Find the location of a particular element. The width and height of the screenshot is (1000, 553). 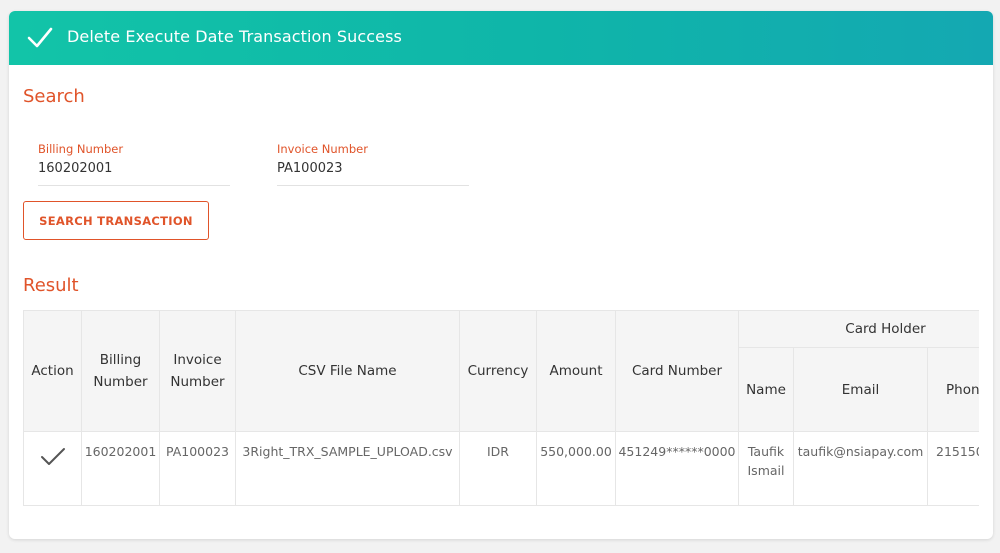

cell-invoice-number: PA100023 is located at coordinates (197, 468).